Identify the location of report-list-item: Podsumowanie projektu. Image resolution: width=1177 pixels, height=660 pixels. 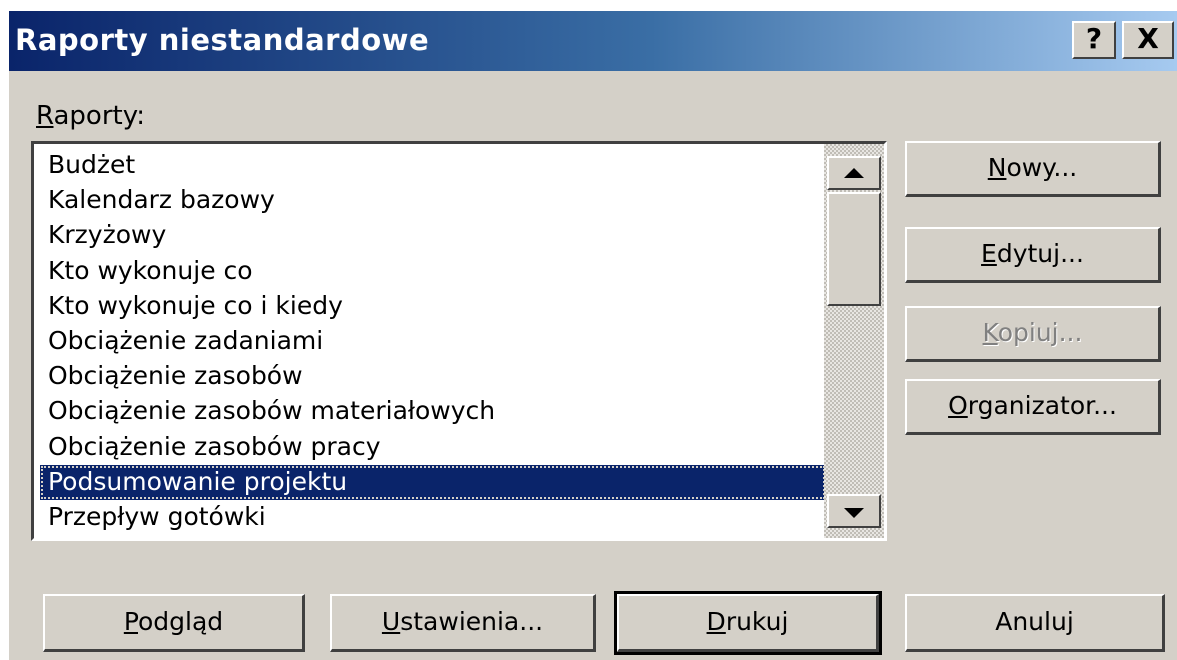
(433, 482).